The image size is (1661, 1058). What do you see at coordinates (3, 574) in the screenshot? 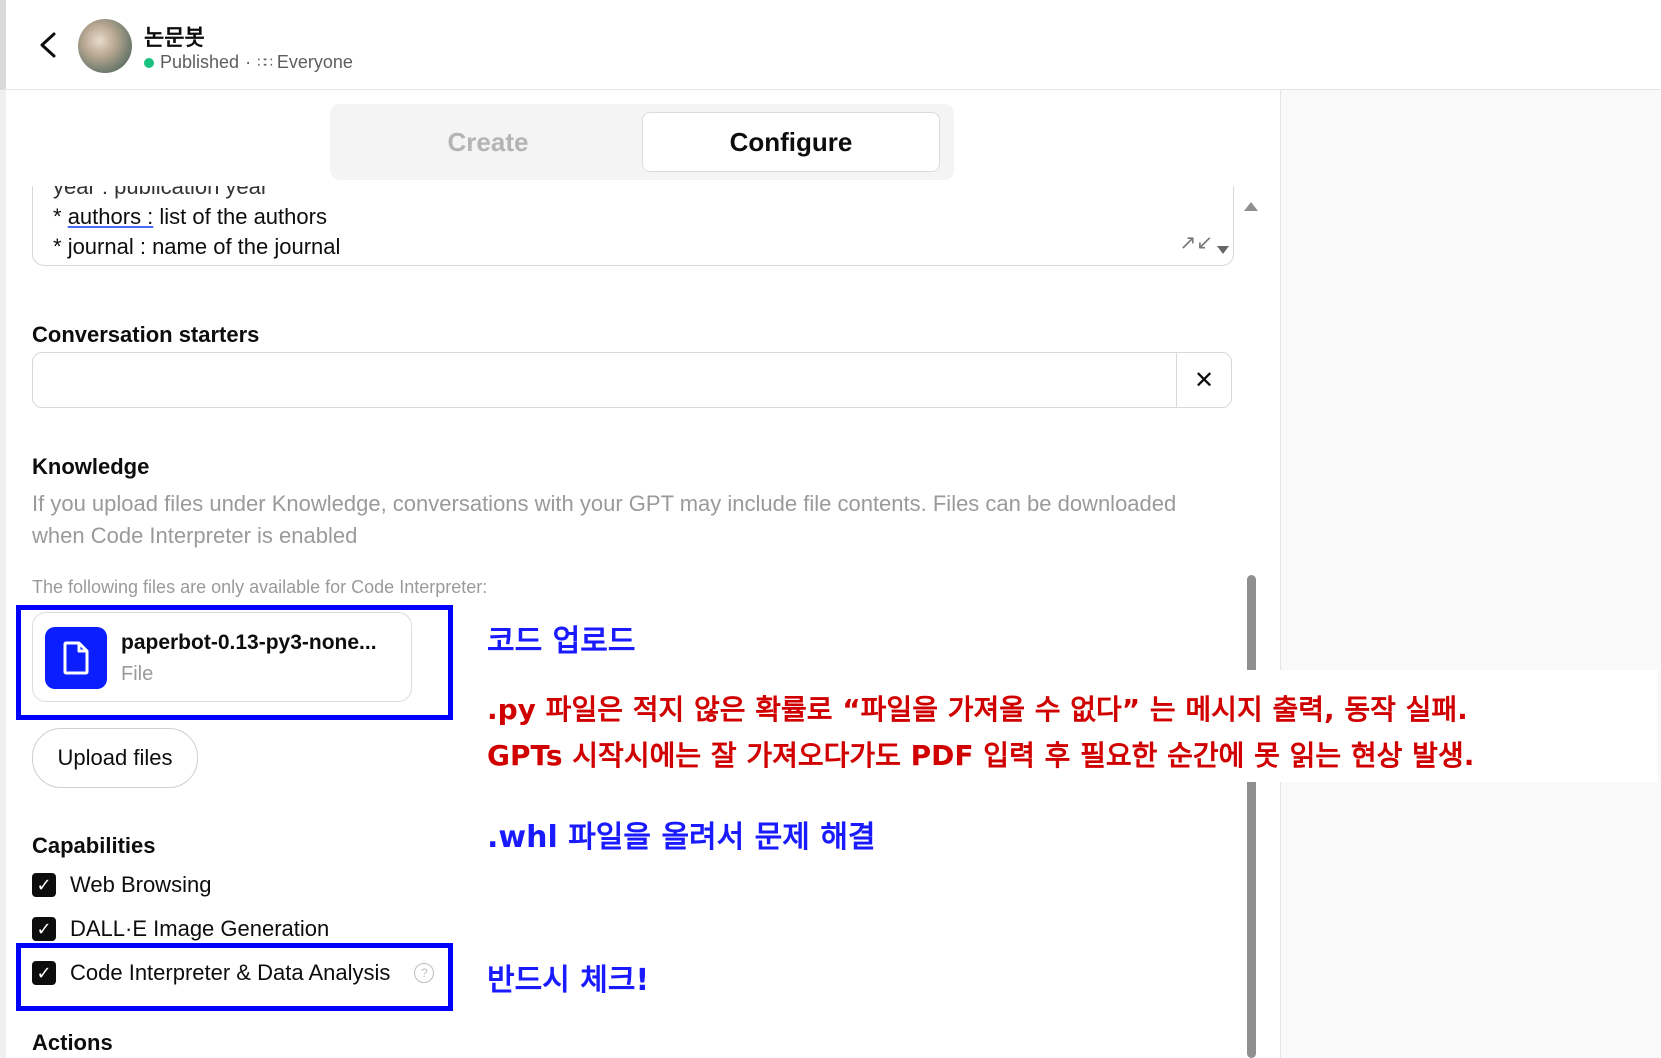
I see `window-edge` at bounding box center [3, 574].